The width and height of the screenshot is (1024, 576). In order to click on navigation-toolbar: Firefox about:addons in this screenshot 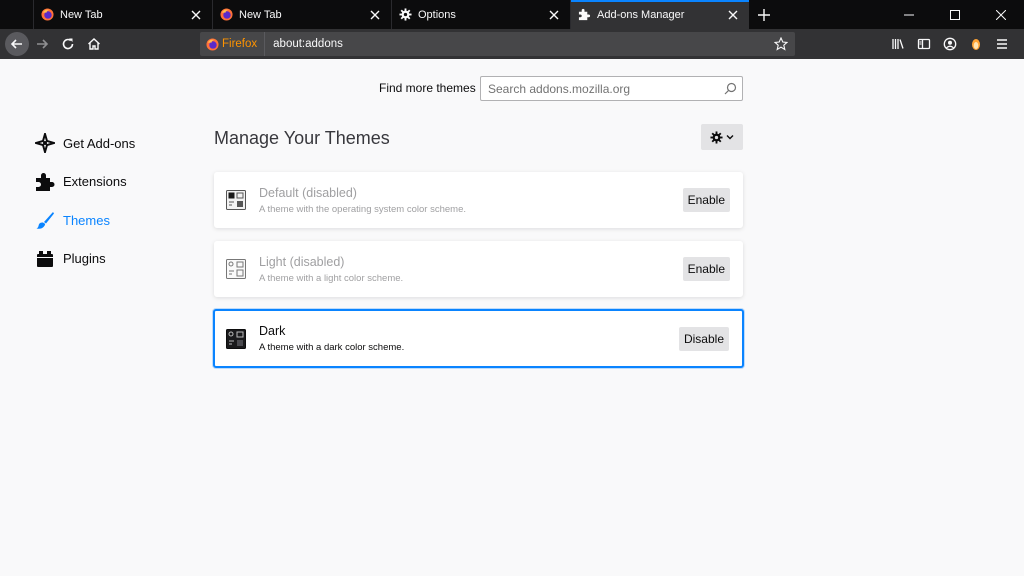, I will do `click(512, 44)`.